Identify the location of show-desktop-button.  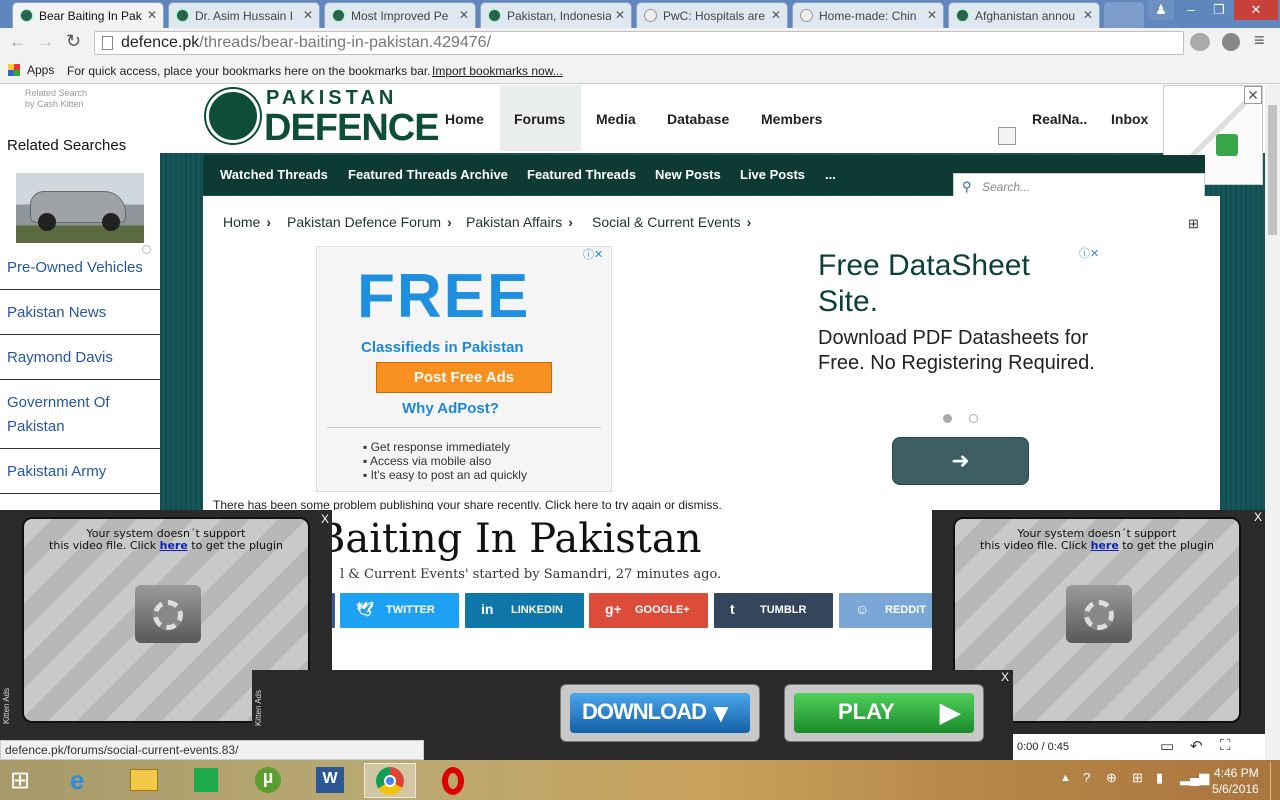
(1275, 781).